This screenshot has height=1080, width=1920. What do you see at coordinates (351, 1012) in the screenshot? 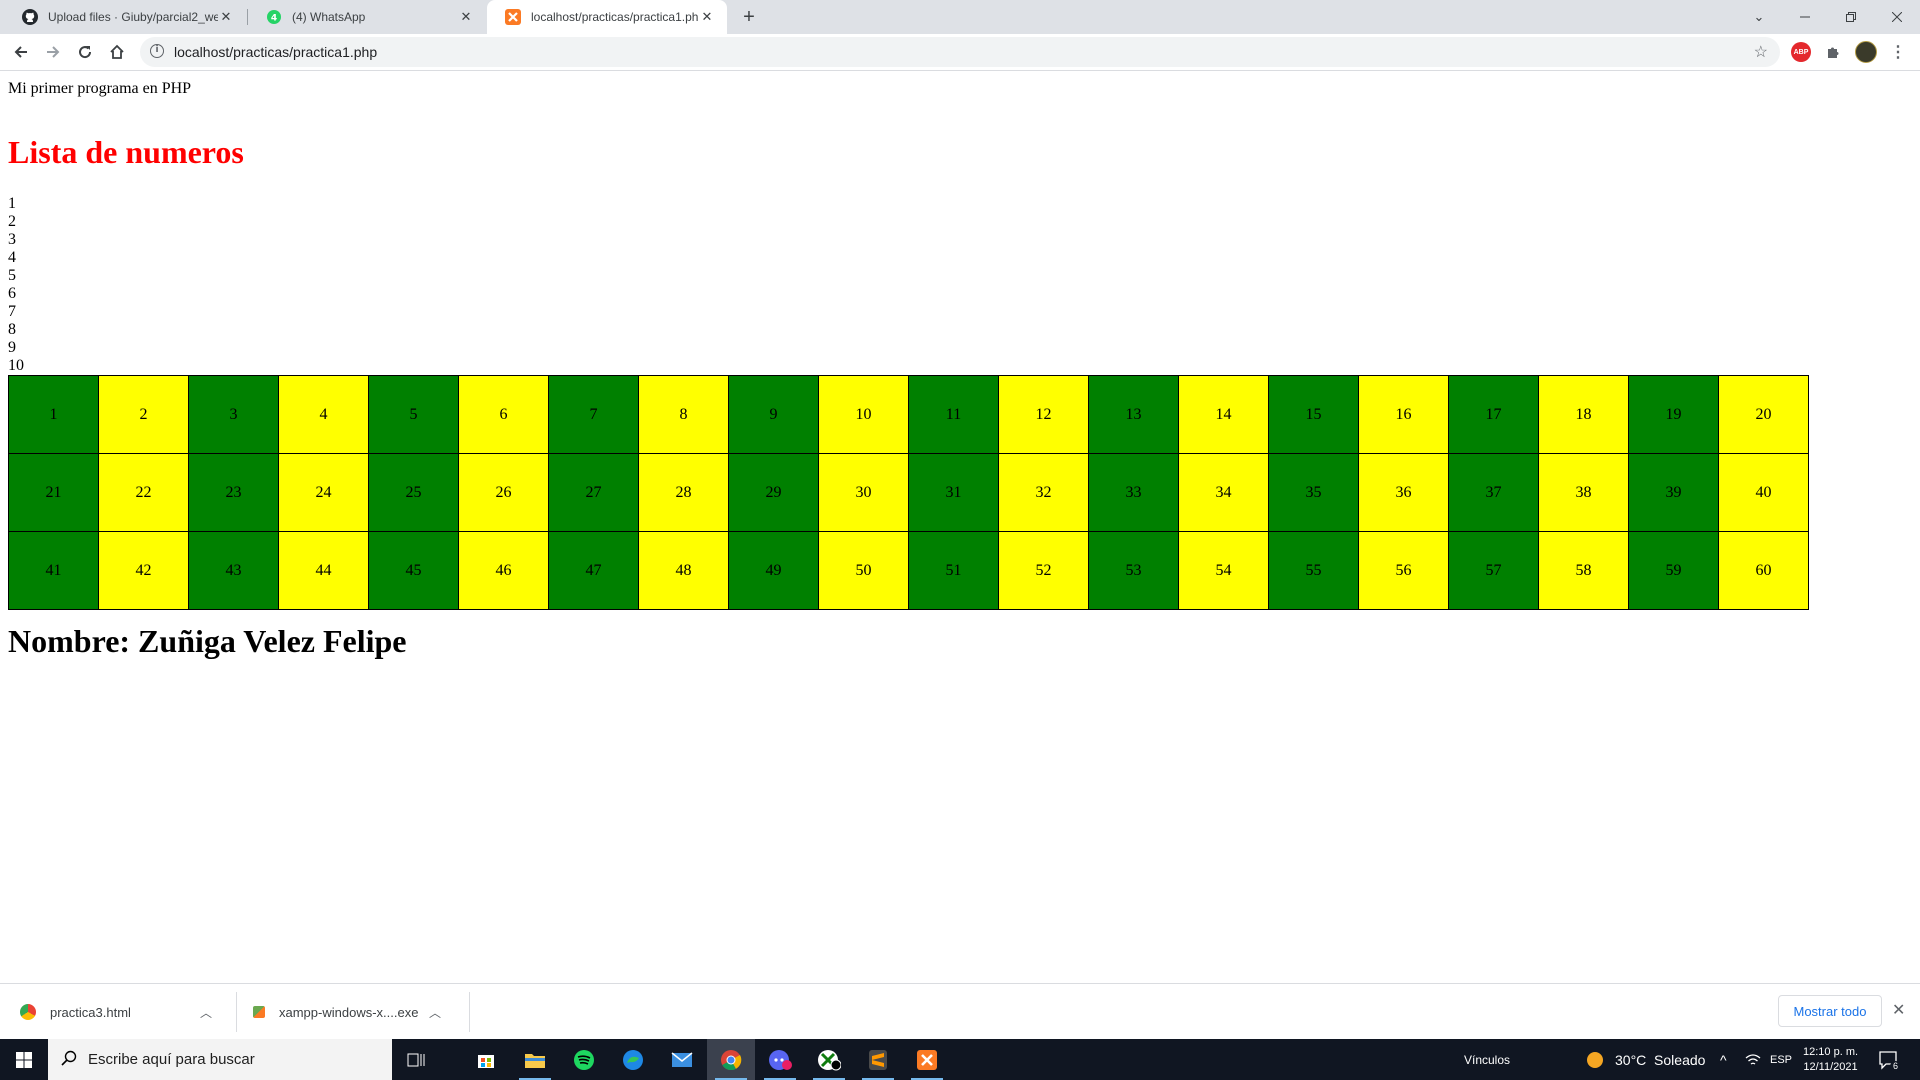
I see `download-item-xampp: xampp-windows-x....exe ︿` at bounding box center [351, 1012].